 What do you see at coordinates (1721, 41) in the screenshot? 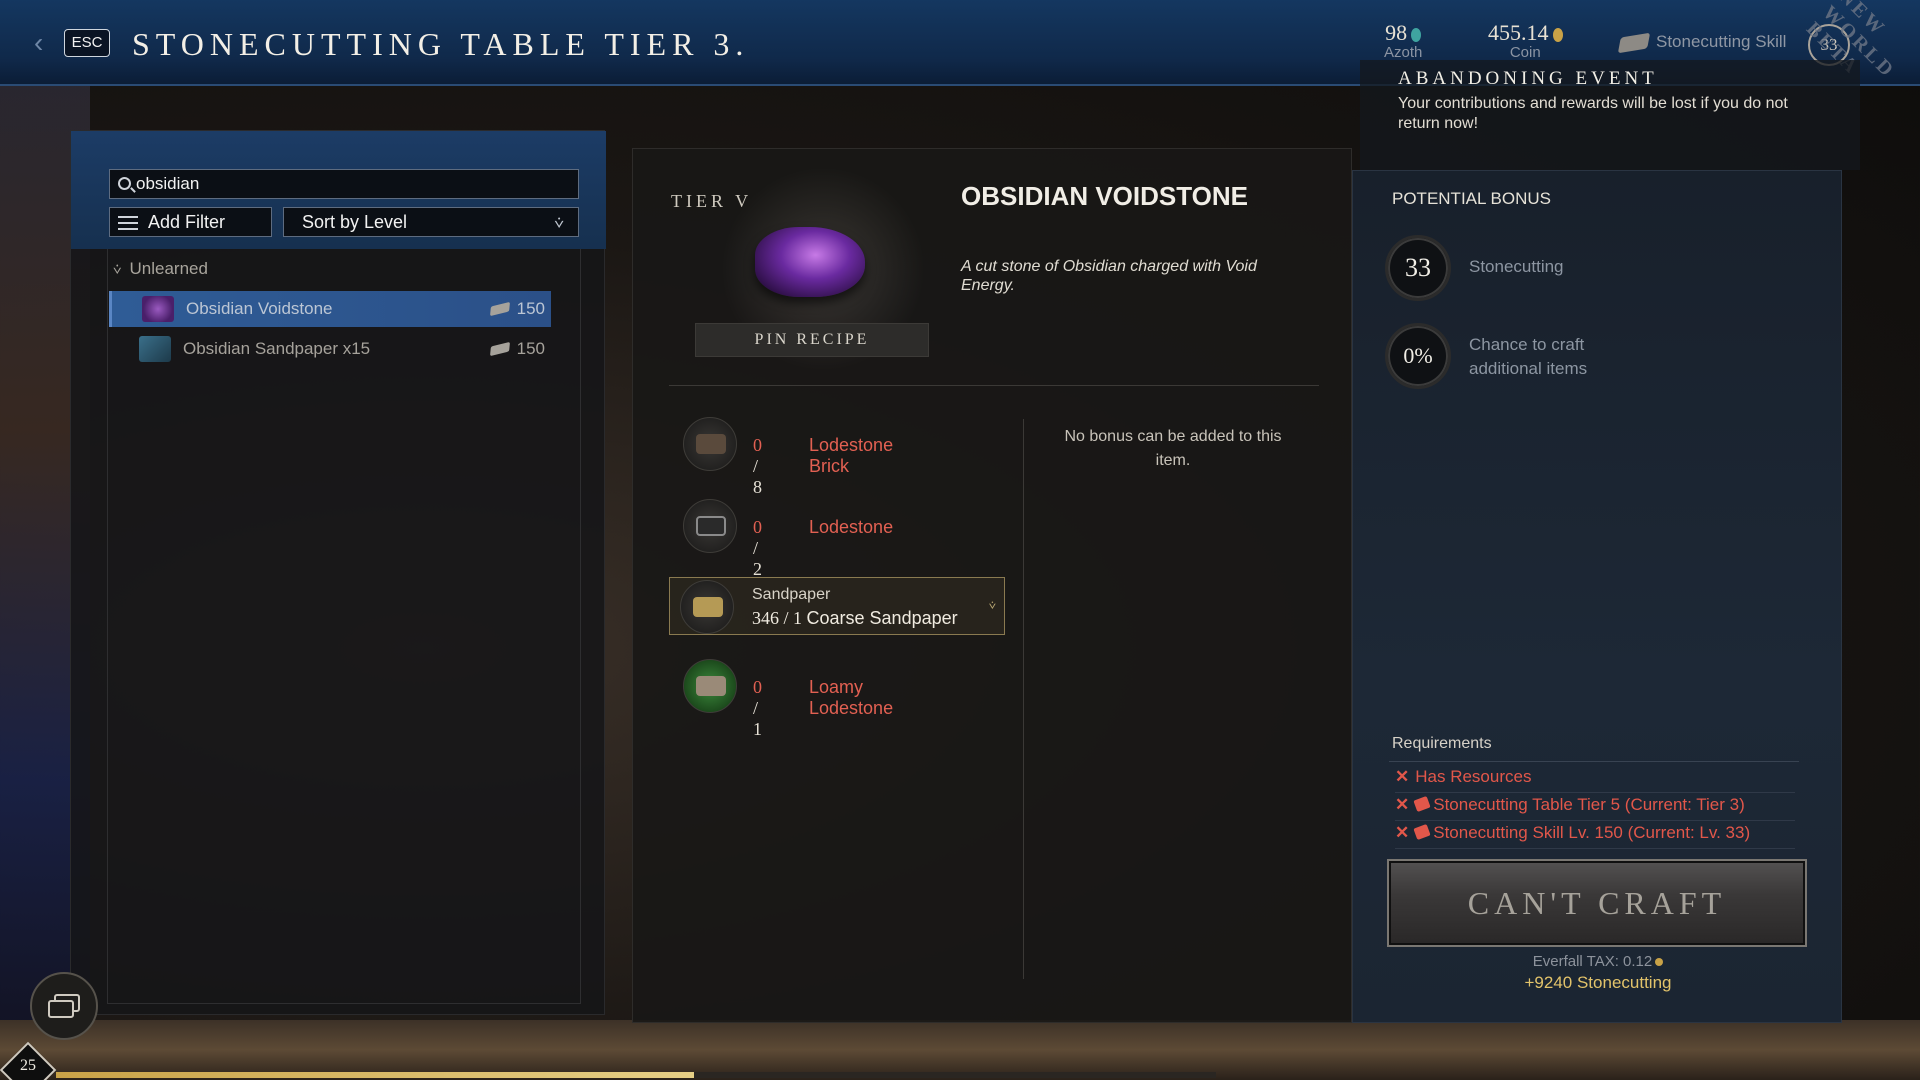
I see `skill-label: Stonecutting Skill` at bounding box center [1721, 41].